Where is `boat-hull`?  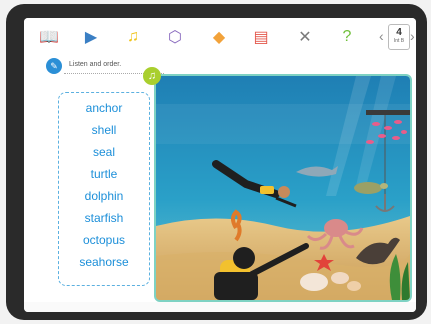
boat-hull is located at coordinates (388, 112).